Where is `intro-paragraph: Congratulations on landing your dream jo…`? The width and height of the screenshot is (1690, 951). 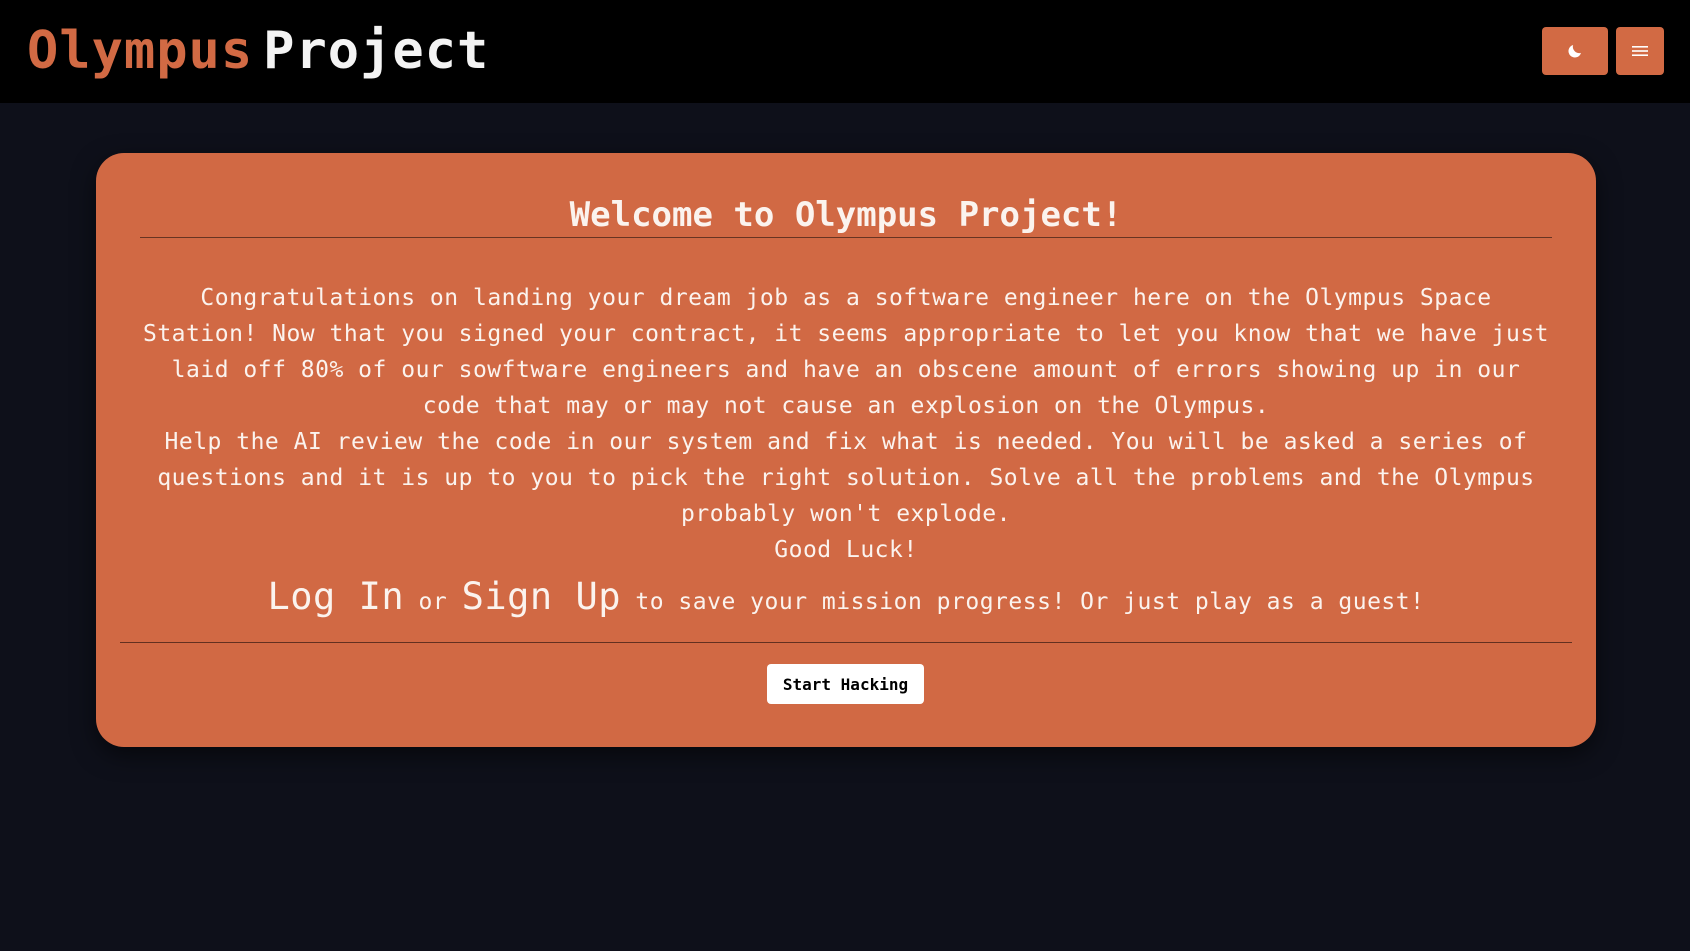
intro-paragraph: Congratulations on landing your dream jo… is located at coordinates (846, 352).